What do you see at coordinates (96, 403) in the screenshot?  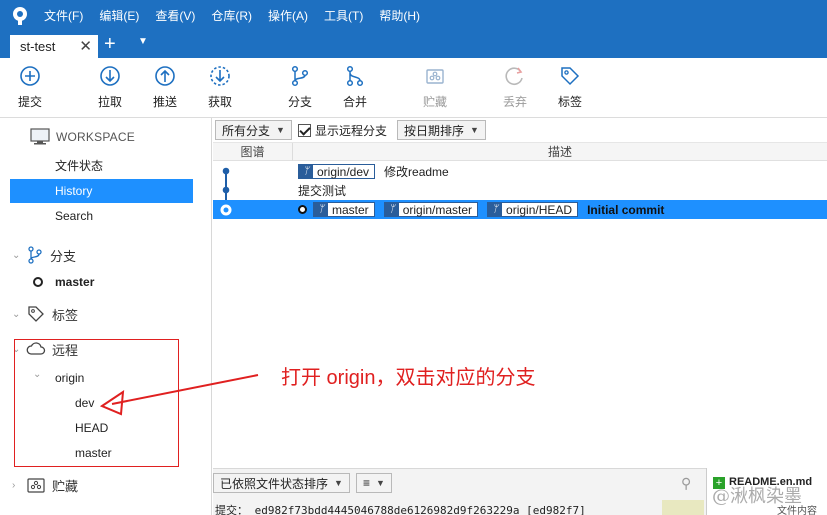 I see `highlight-box` at bounding box center [96, 403].